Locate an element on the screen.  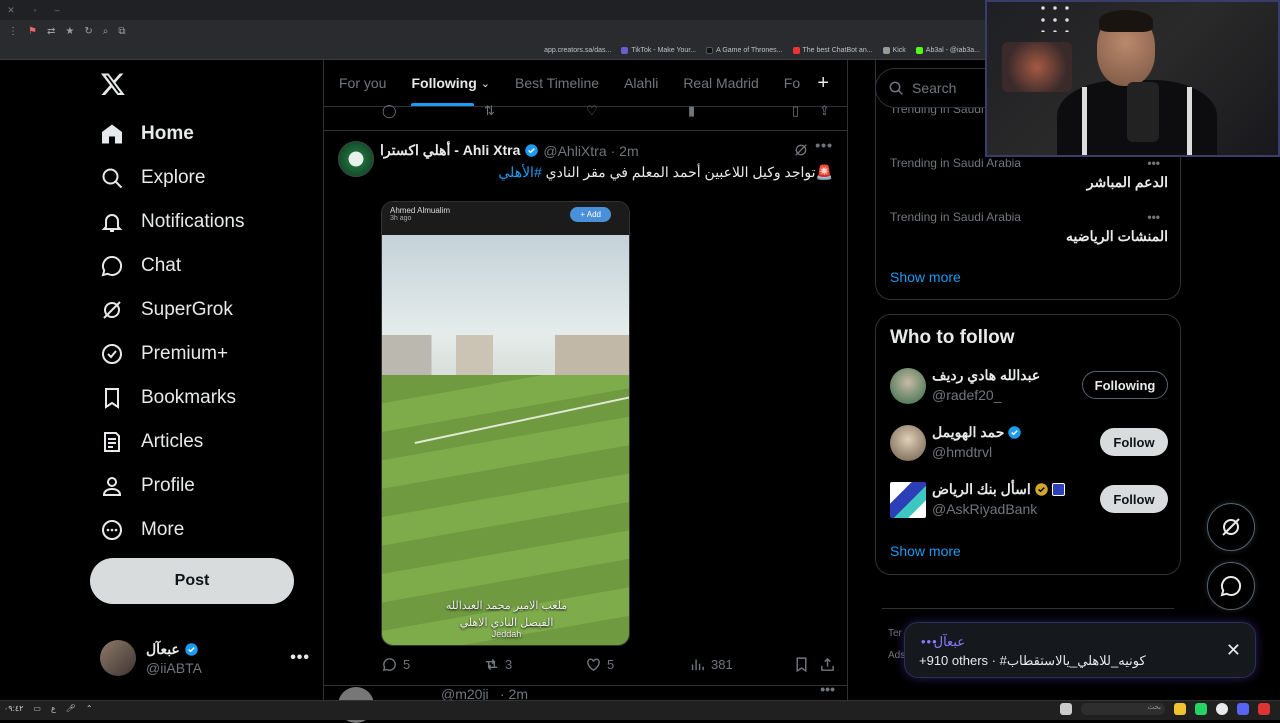
nav-item-chat: Chat is located at coordinates (205, 266).